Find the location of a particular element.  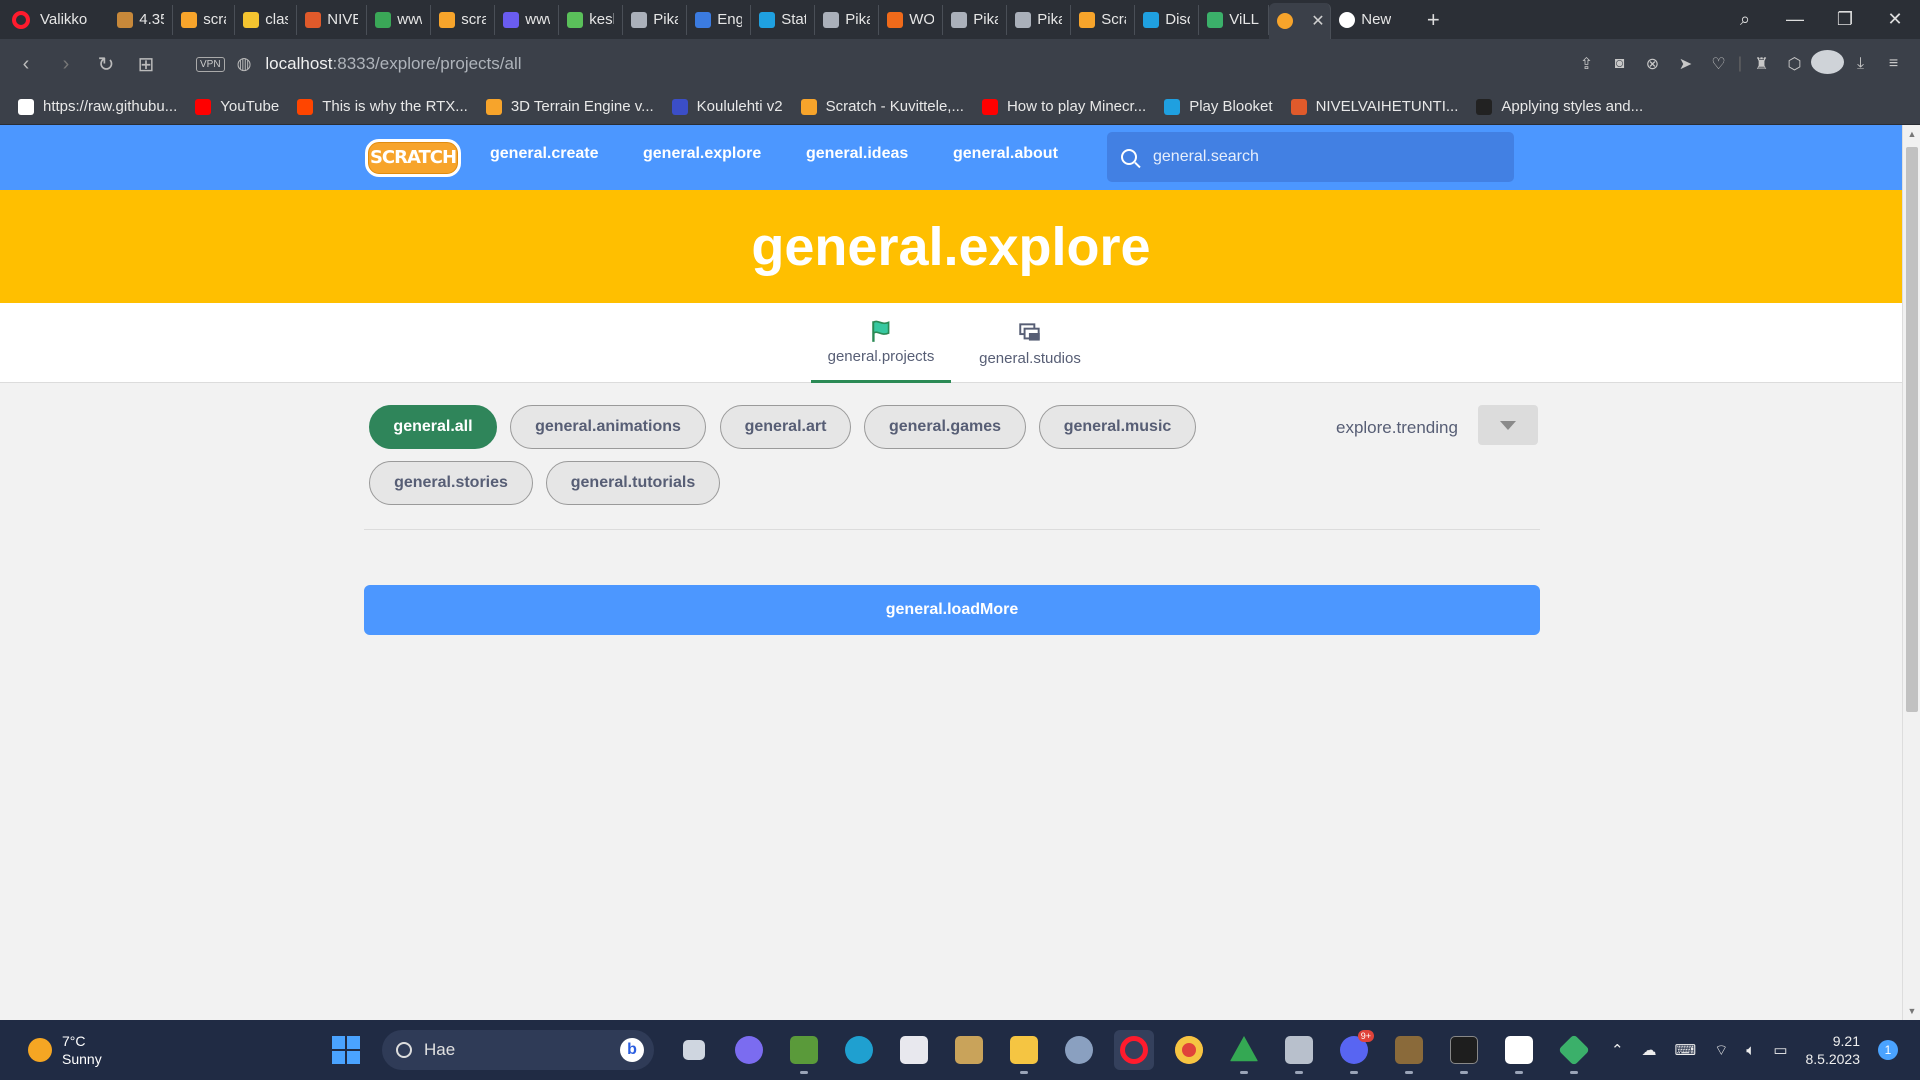

back-icon: ‹ is located at coordinates (26, 64).